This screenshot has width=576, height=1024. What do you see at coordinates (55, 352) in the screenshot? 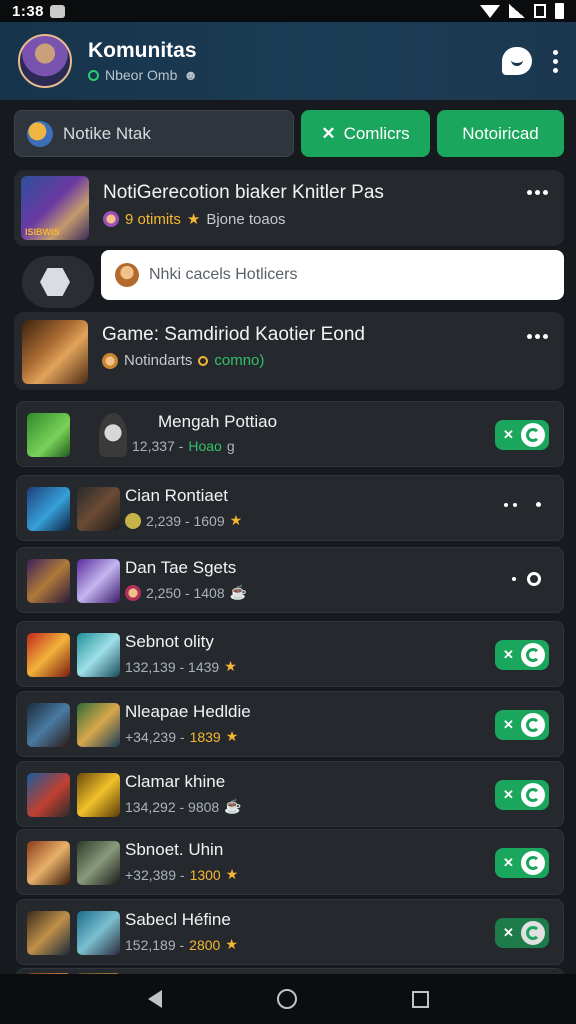
I see `post-thumbnail` at bounding box center [55, 352].